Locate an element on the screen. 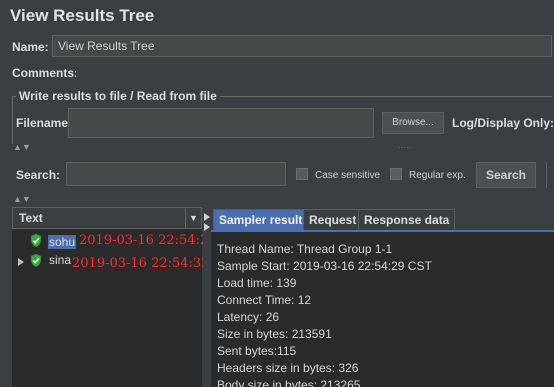  result-line: Body size in bytes: 213265 is located at coordinates (289, 382).